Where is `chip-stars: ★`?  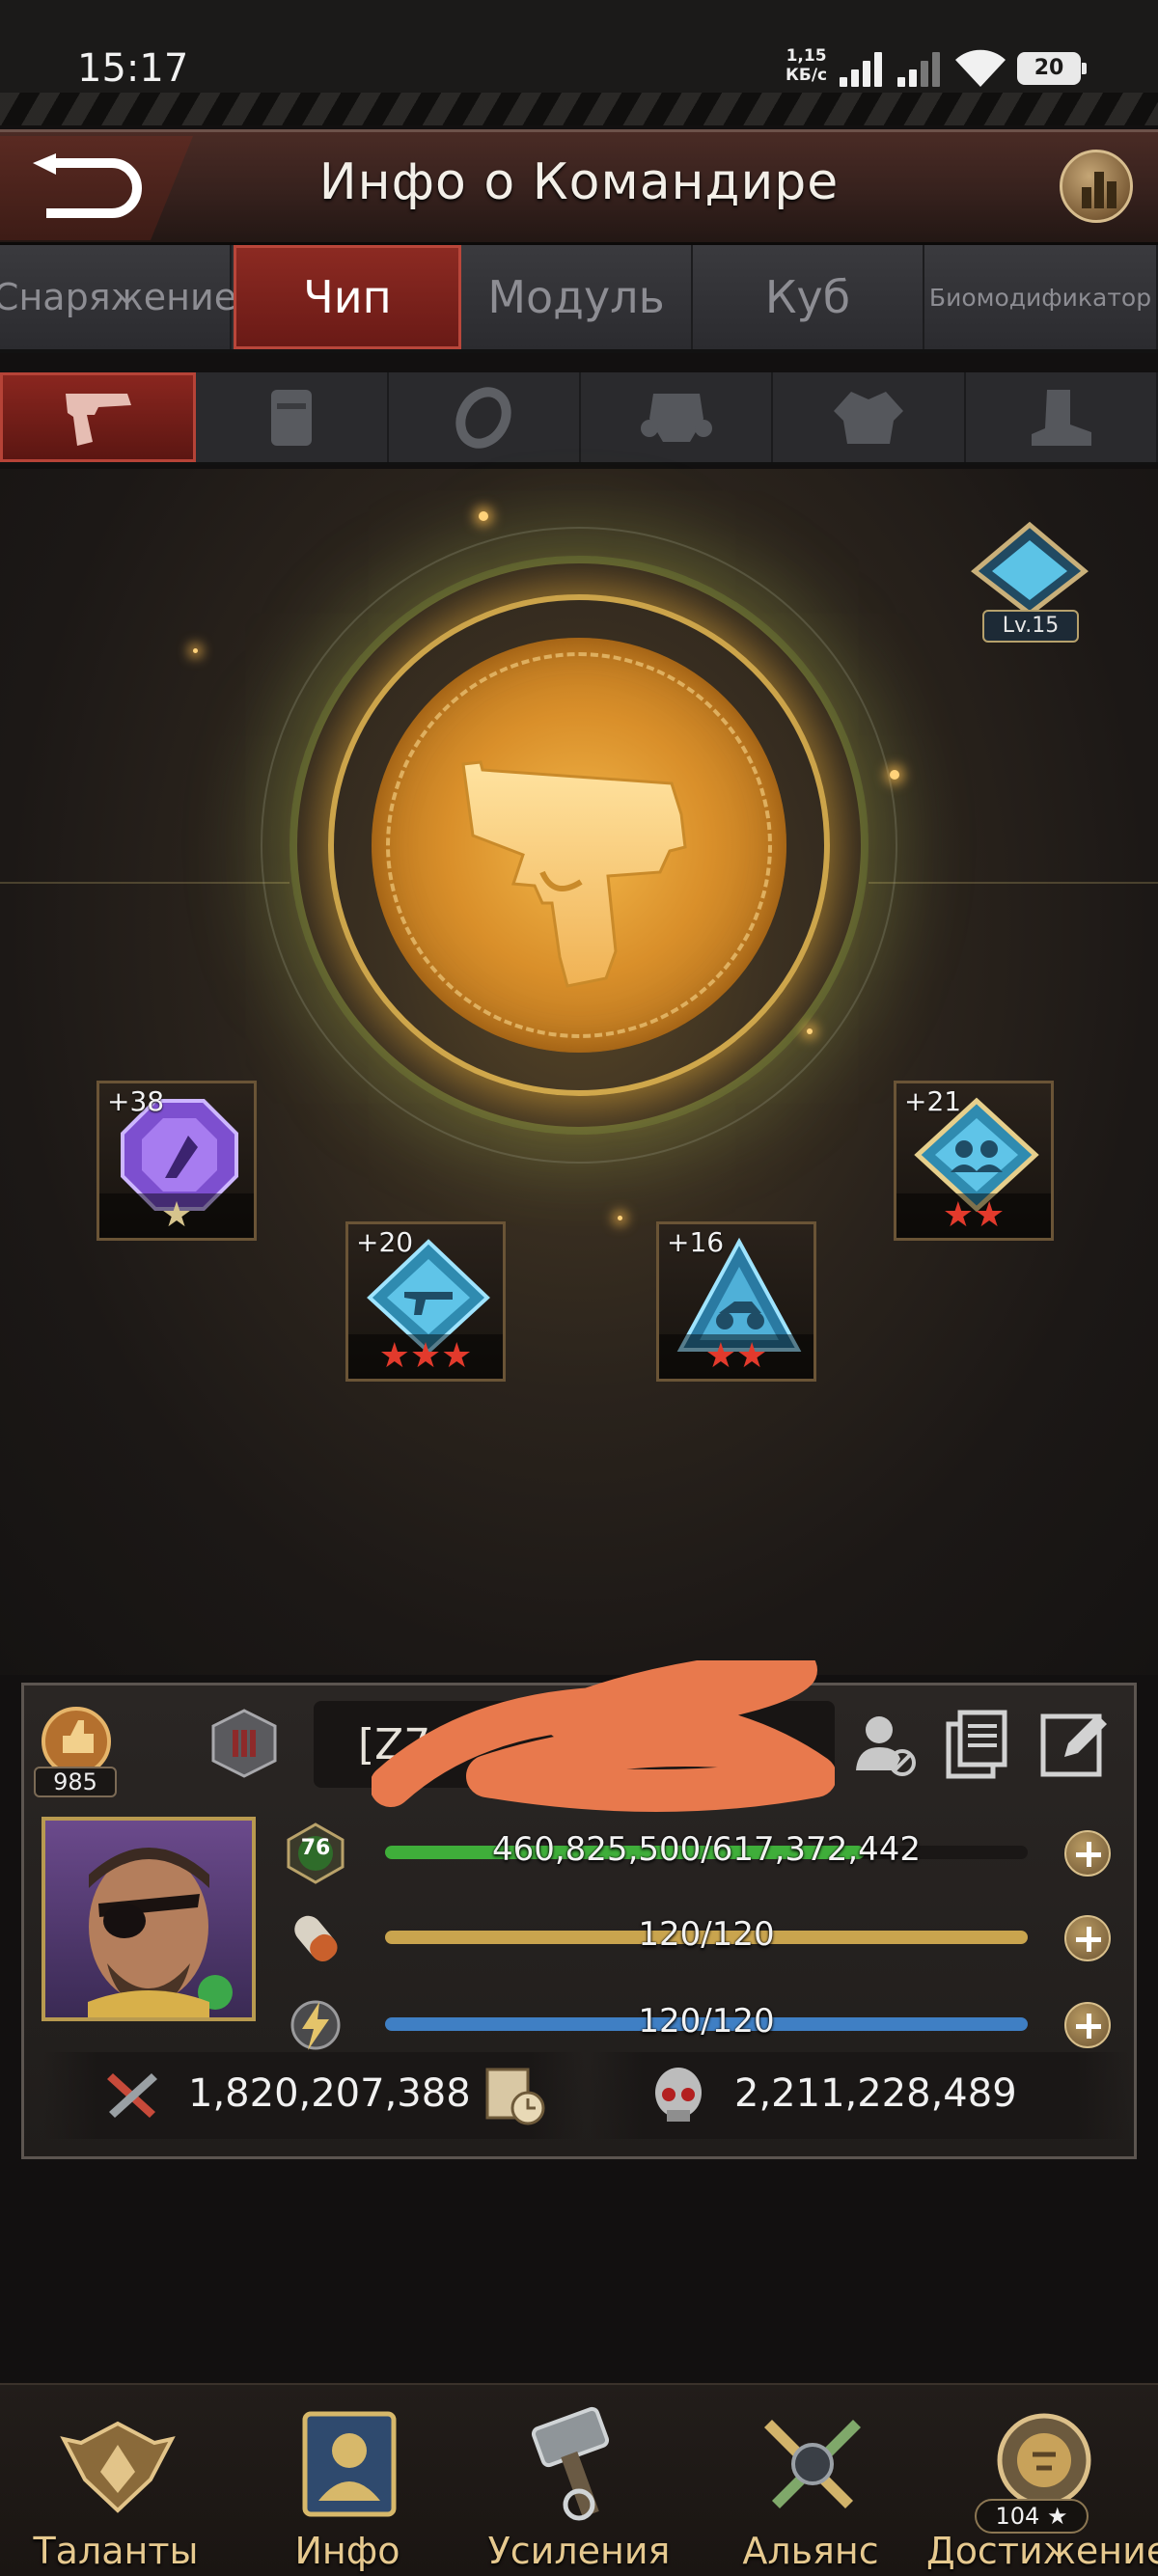 chip-stars: ★ is located at coordinates (176, 1216).